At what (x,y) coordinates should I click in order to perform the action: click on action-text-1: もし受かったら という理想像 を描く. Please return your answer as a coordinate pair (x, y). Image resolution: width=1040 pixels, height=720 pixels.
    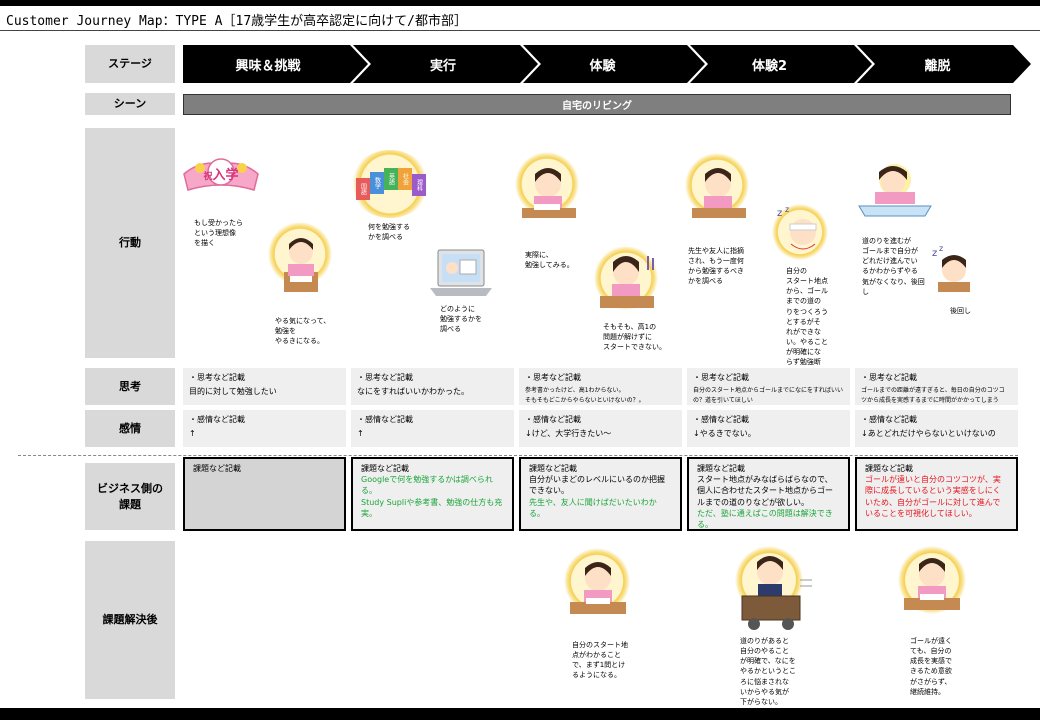
    Looking at the image, I should click on (218, 233).